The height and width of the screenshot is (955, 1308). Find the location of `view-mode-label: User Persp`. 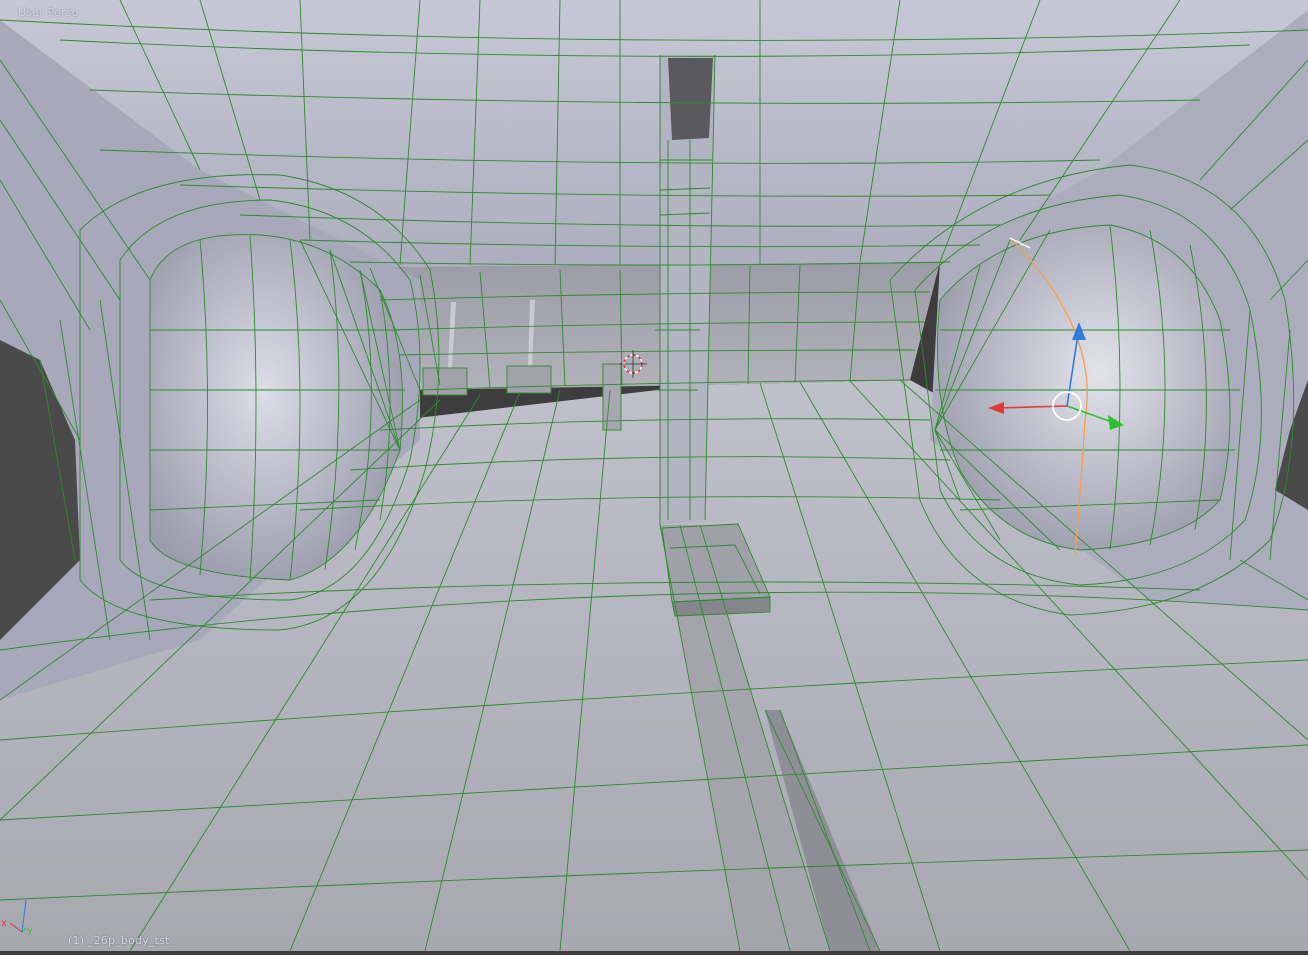

view-mode-label: User Persp is located at coordinates (48, 12).